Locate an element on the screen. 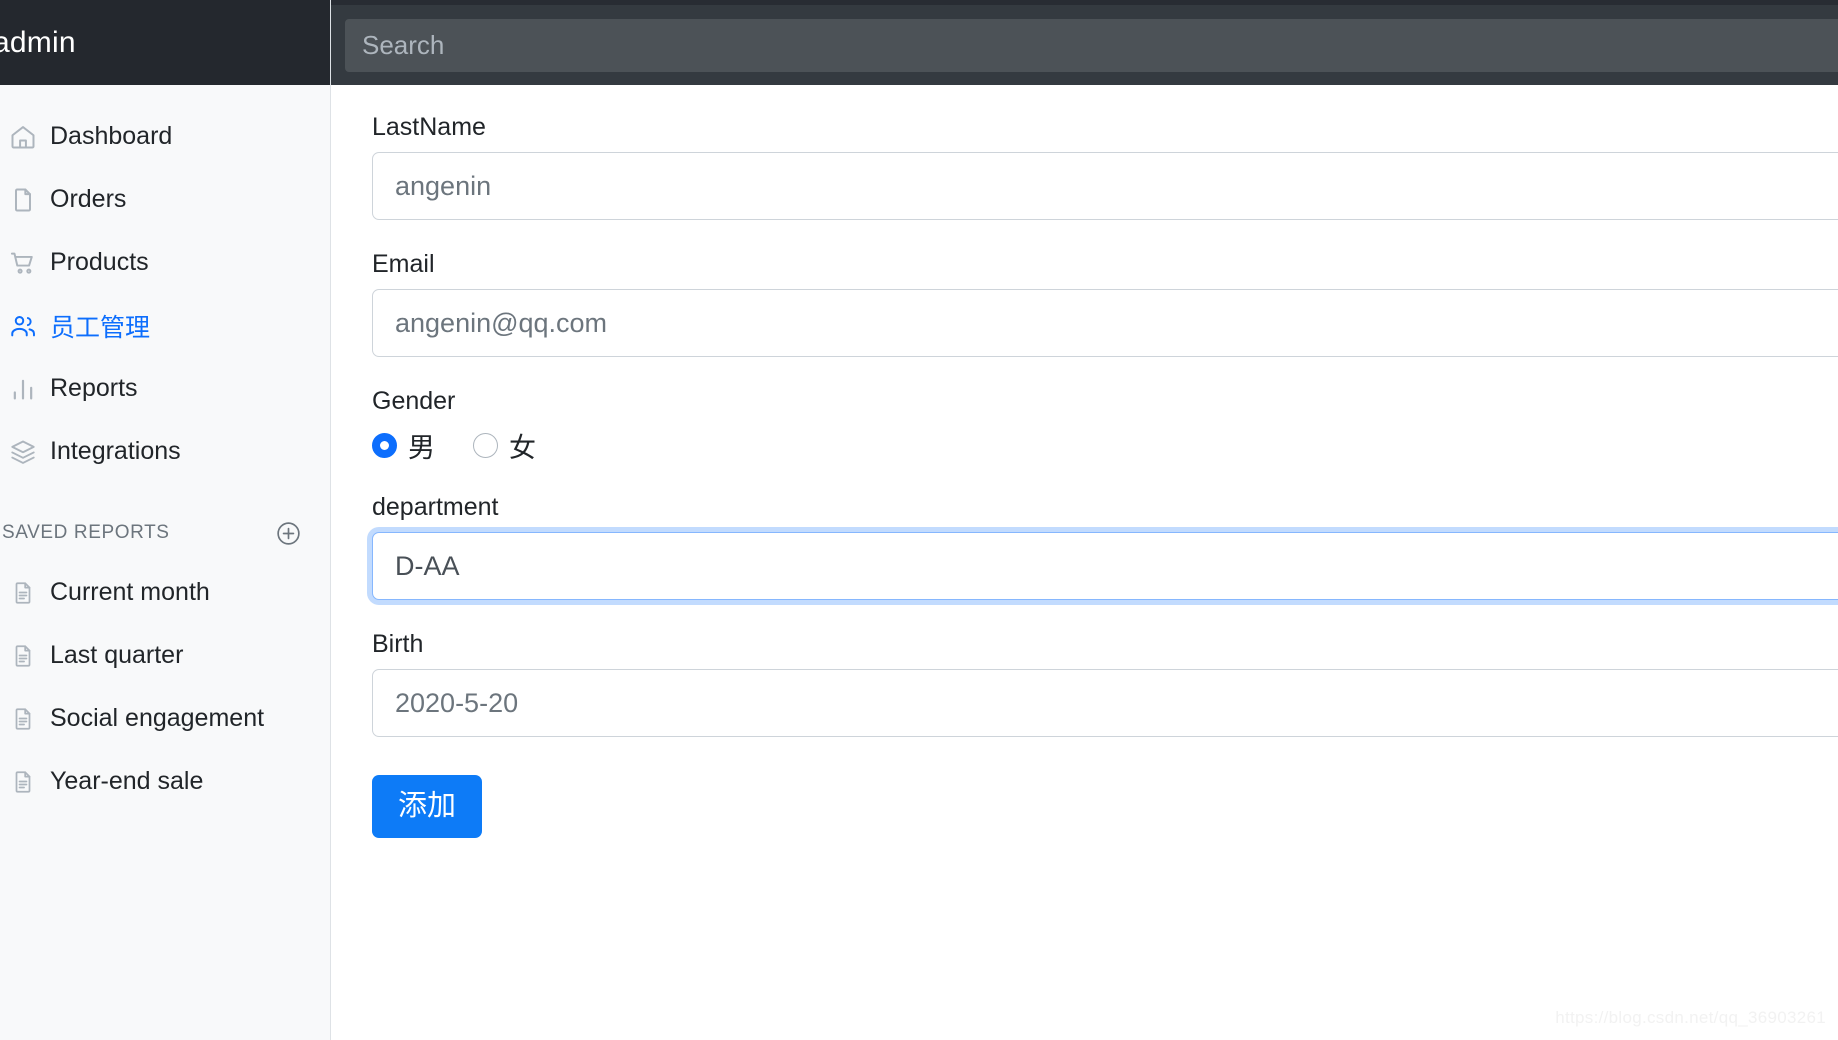 This screenshot has width=1838, height=1040. sidebar-item-dashboard: Dashboard is located at coordinates (165, 136).